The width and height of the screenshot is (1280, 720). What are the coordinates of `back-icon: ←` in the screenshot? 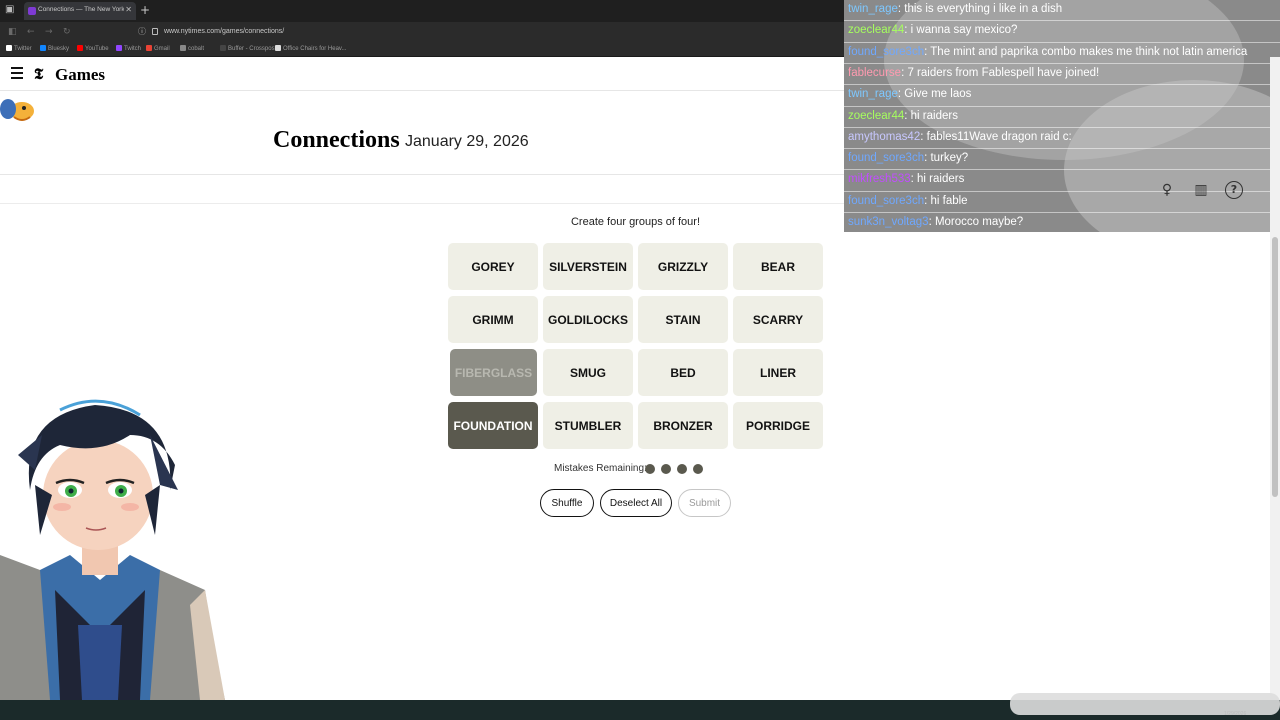 It's located at (31, 32).